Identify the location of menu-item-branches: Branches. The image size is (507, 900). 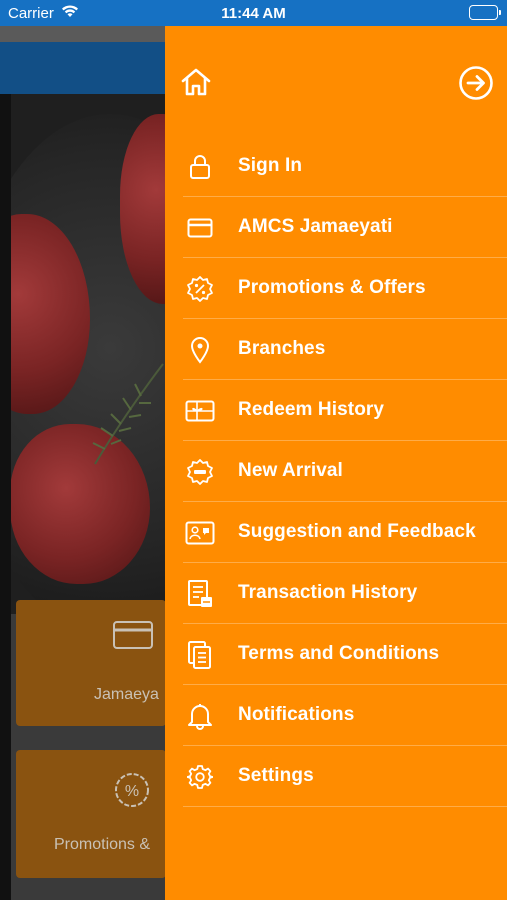
(336, 349).